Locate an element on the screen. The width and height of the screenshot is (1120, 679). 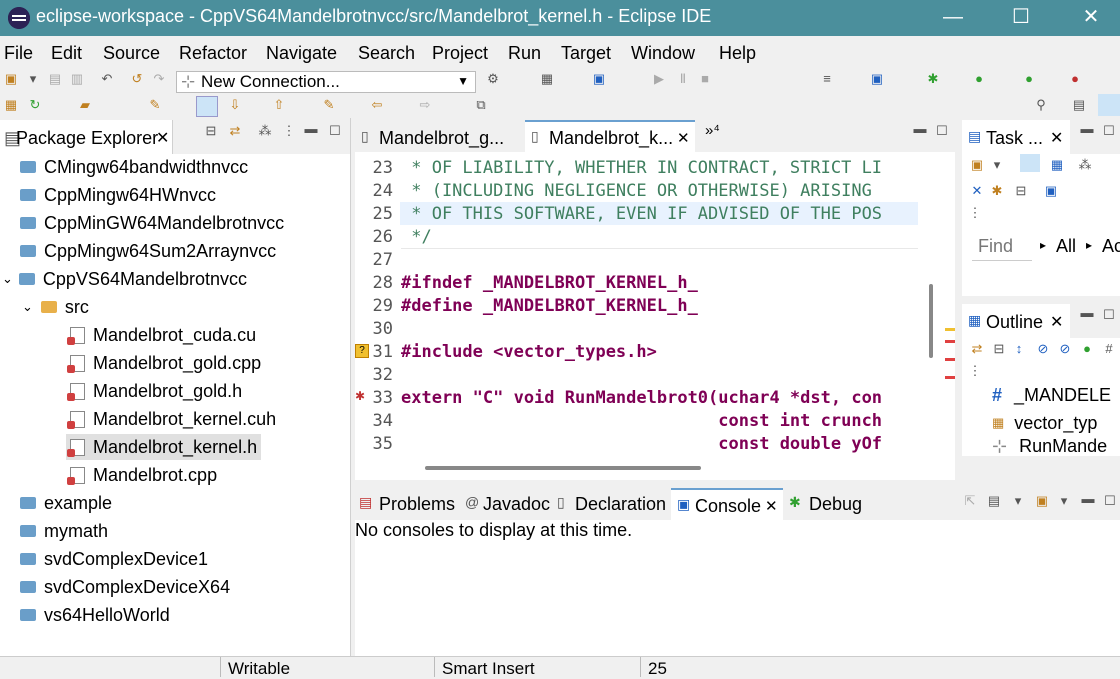
build-icon: ↺ is located at coordinates (137, 79).